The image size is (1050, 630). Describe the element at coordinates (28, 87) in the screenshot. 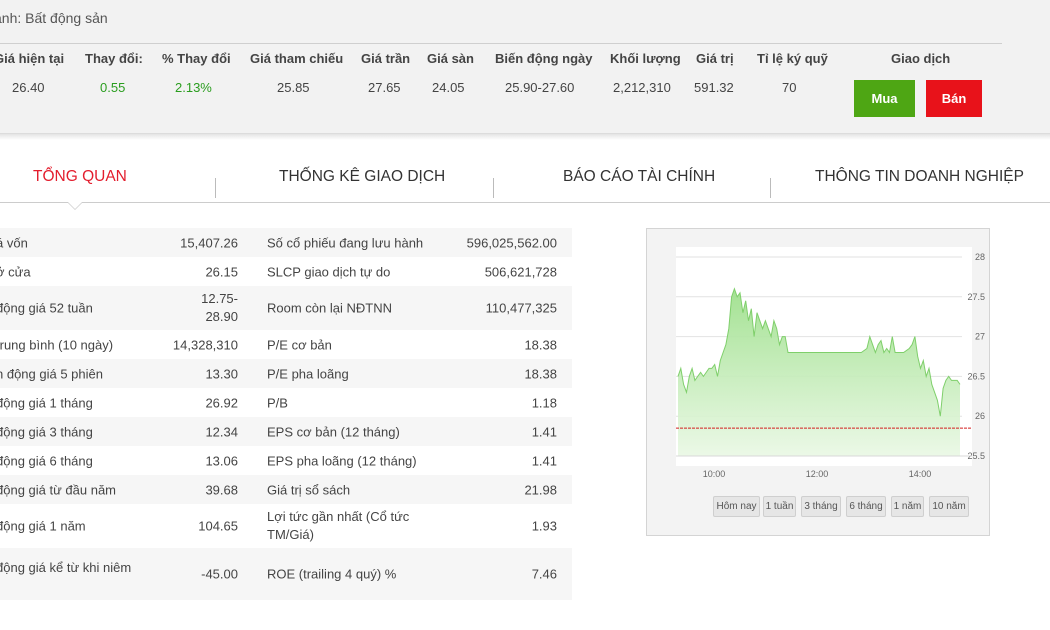

I see `quote-current-price: 26.40` at that location.